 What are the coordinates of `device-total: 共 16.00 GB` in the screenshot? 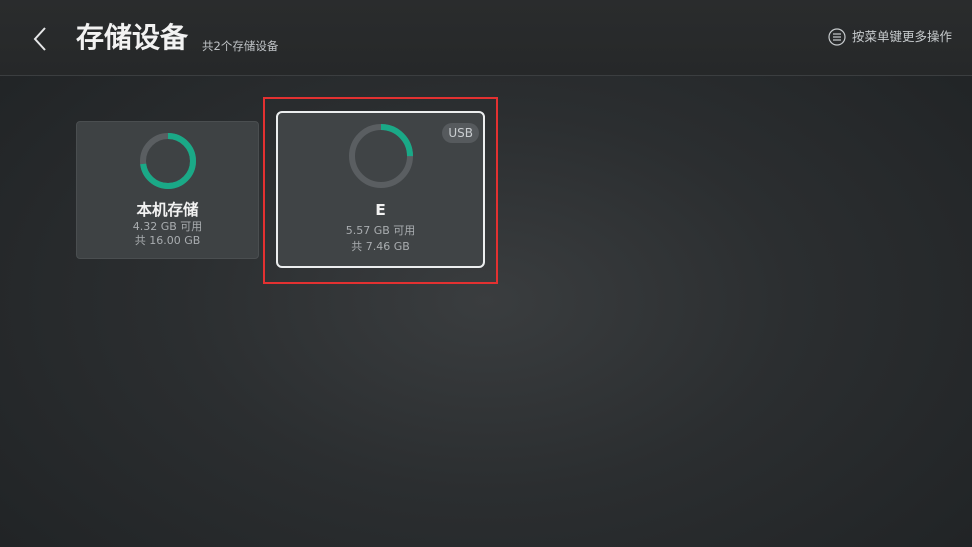 It's located at (167, 240).